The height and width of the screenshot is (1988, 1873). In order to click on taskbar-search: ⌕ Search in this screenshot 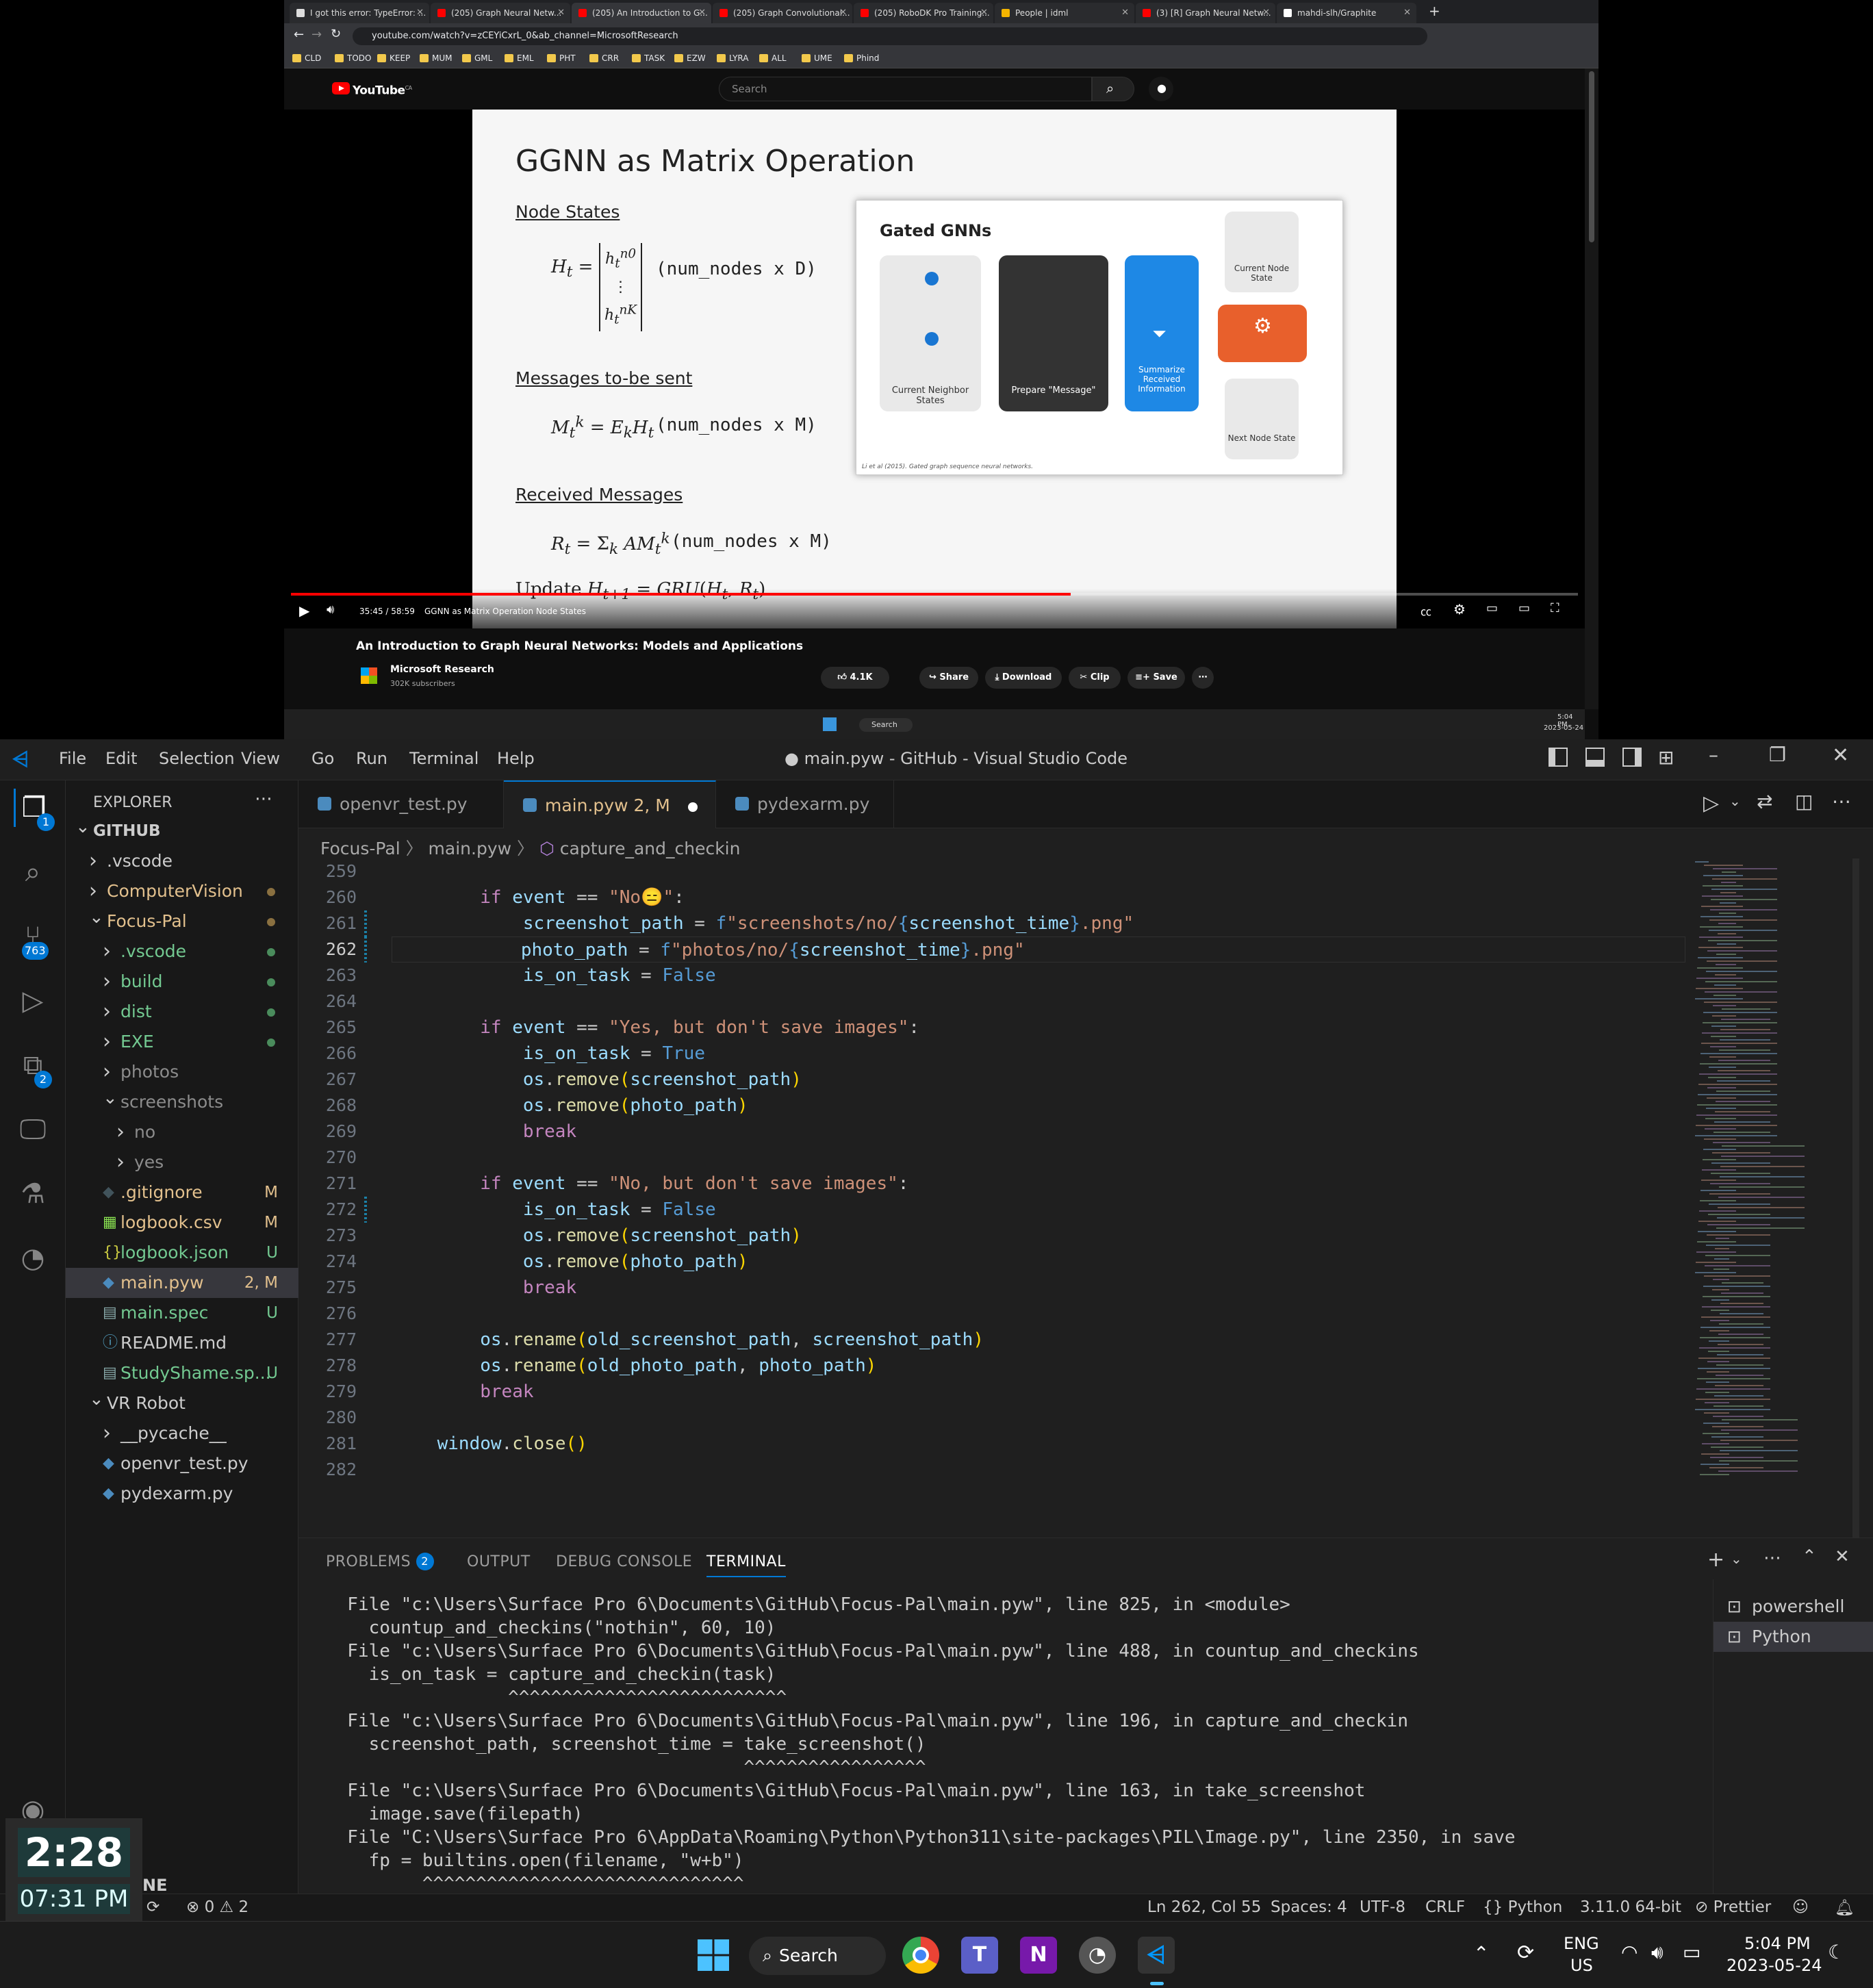, I will do `click(817, 1956)`.